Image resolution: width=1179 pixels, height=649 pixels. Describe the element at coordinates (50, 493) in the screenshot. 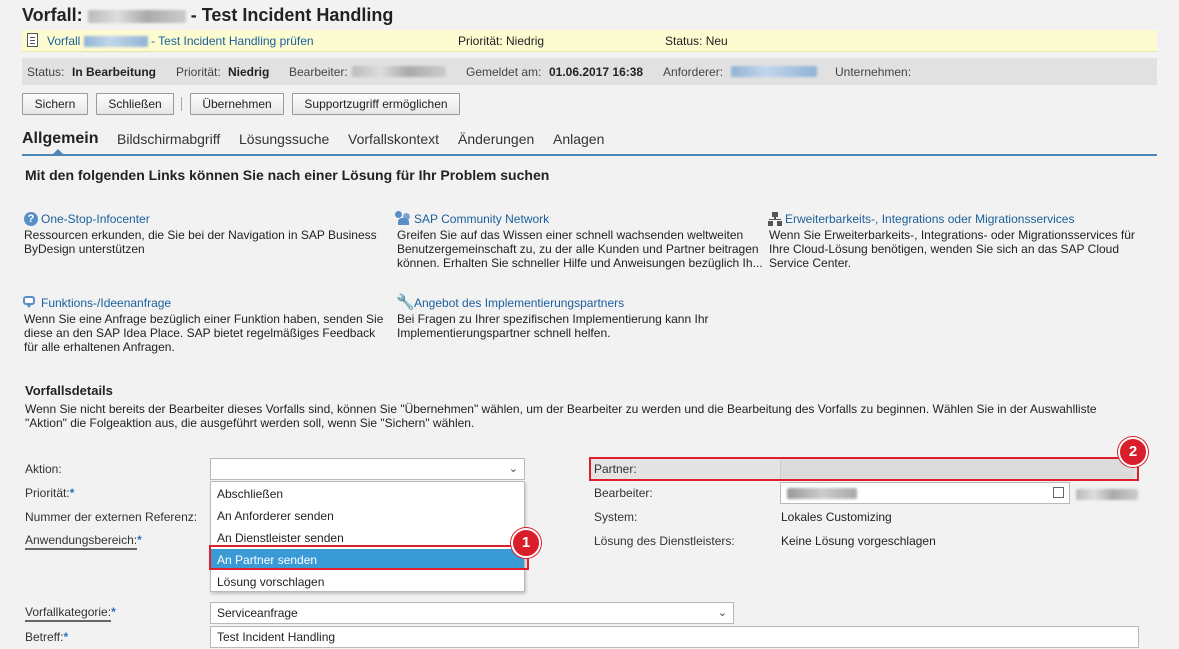

I see `priority-field-label: Priorität:*` at that location.